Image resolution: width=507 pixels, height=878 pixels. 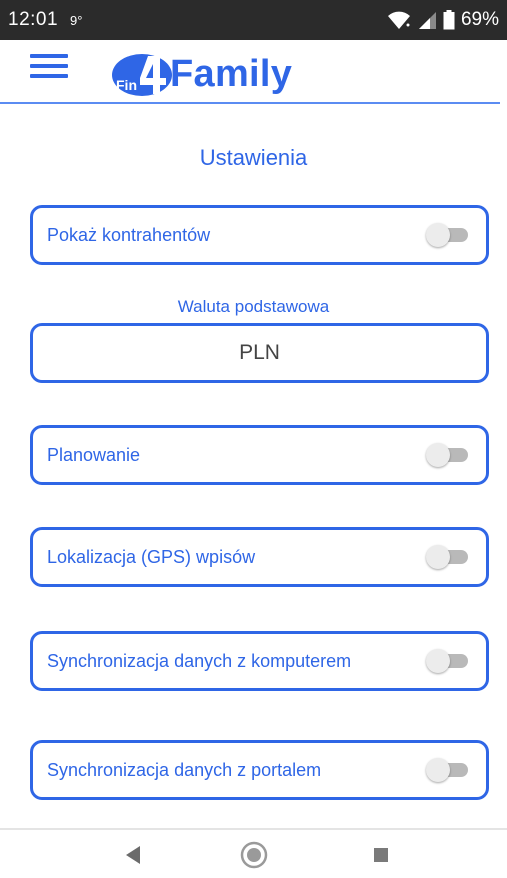 What do you see at coordinates (479, 19) in the screenshot?
I see `battery-percentage: 69%` at bounding box center [479, 19].